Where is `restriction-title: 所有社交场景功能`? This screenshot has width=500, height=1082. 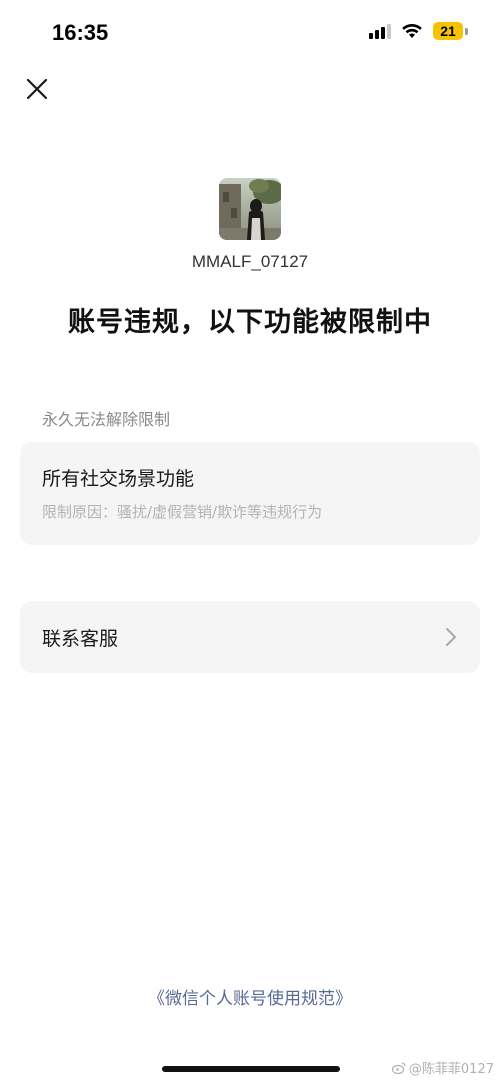 restriction-title: 所有社交场景功能 is located at coordinates (118, 479).